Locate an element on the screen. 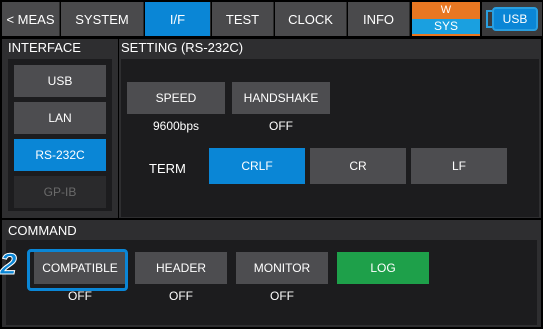 This screenshot has height=329, width=543. interface-rs232c-button: RS-232C is located at coordinates (60, 155).